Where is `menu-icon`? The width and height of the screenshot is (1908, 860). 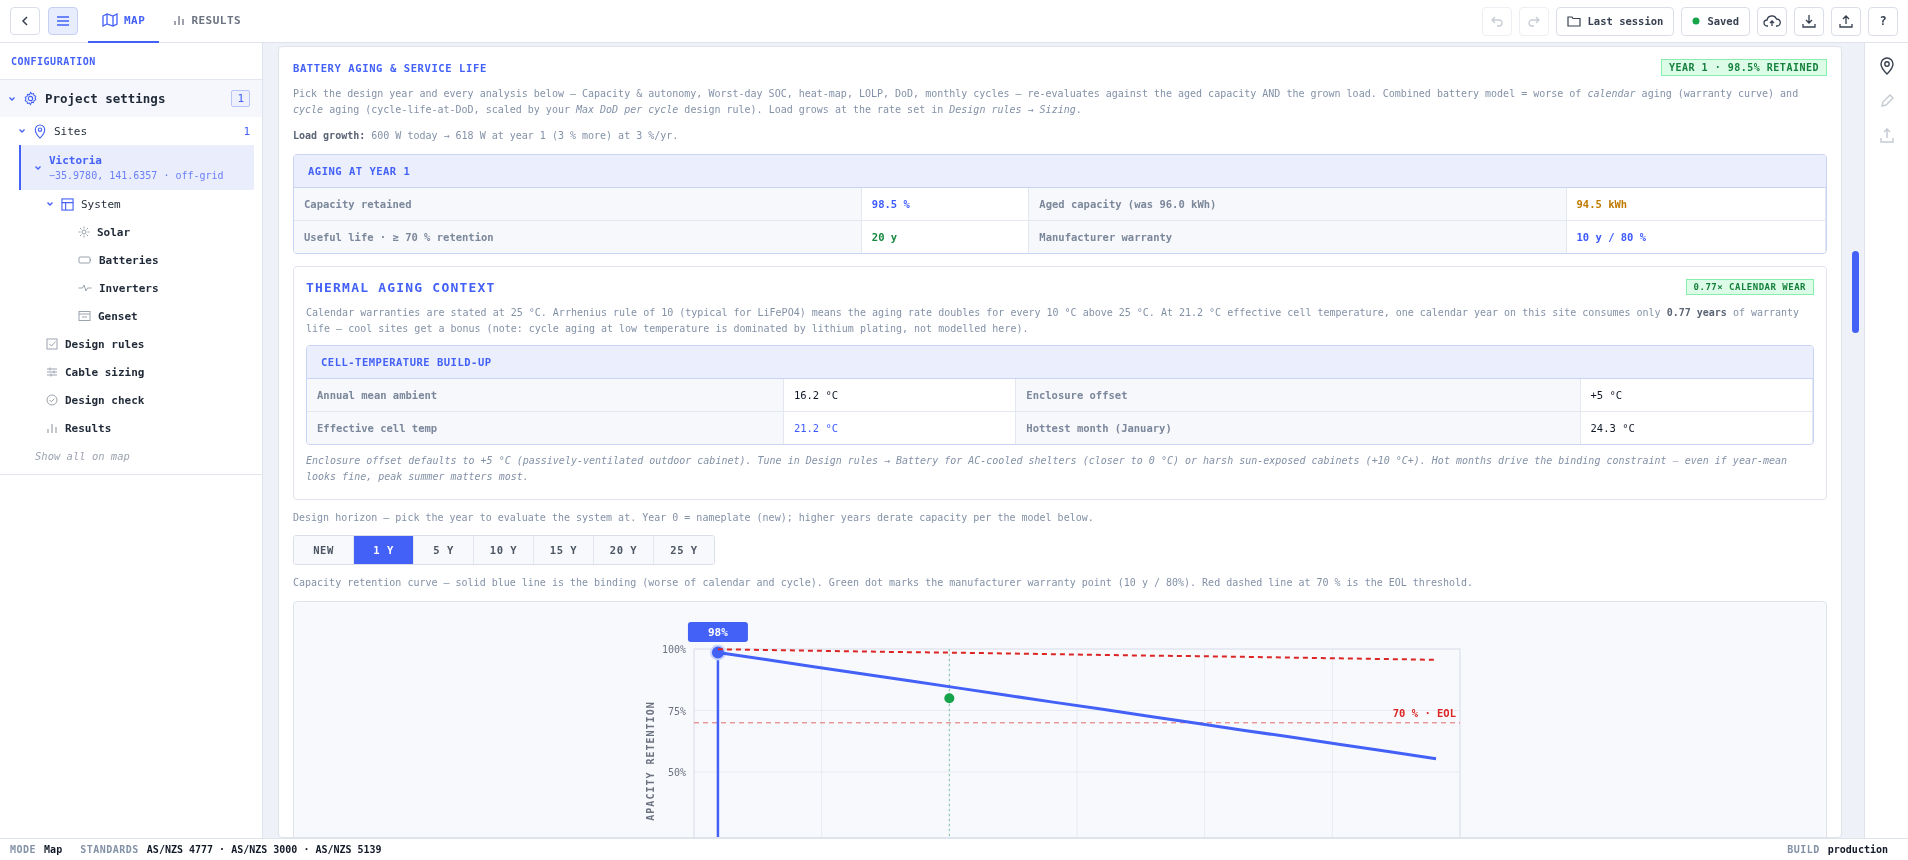
menu-icon is located at coordinates (63, 21).